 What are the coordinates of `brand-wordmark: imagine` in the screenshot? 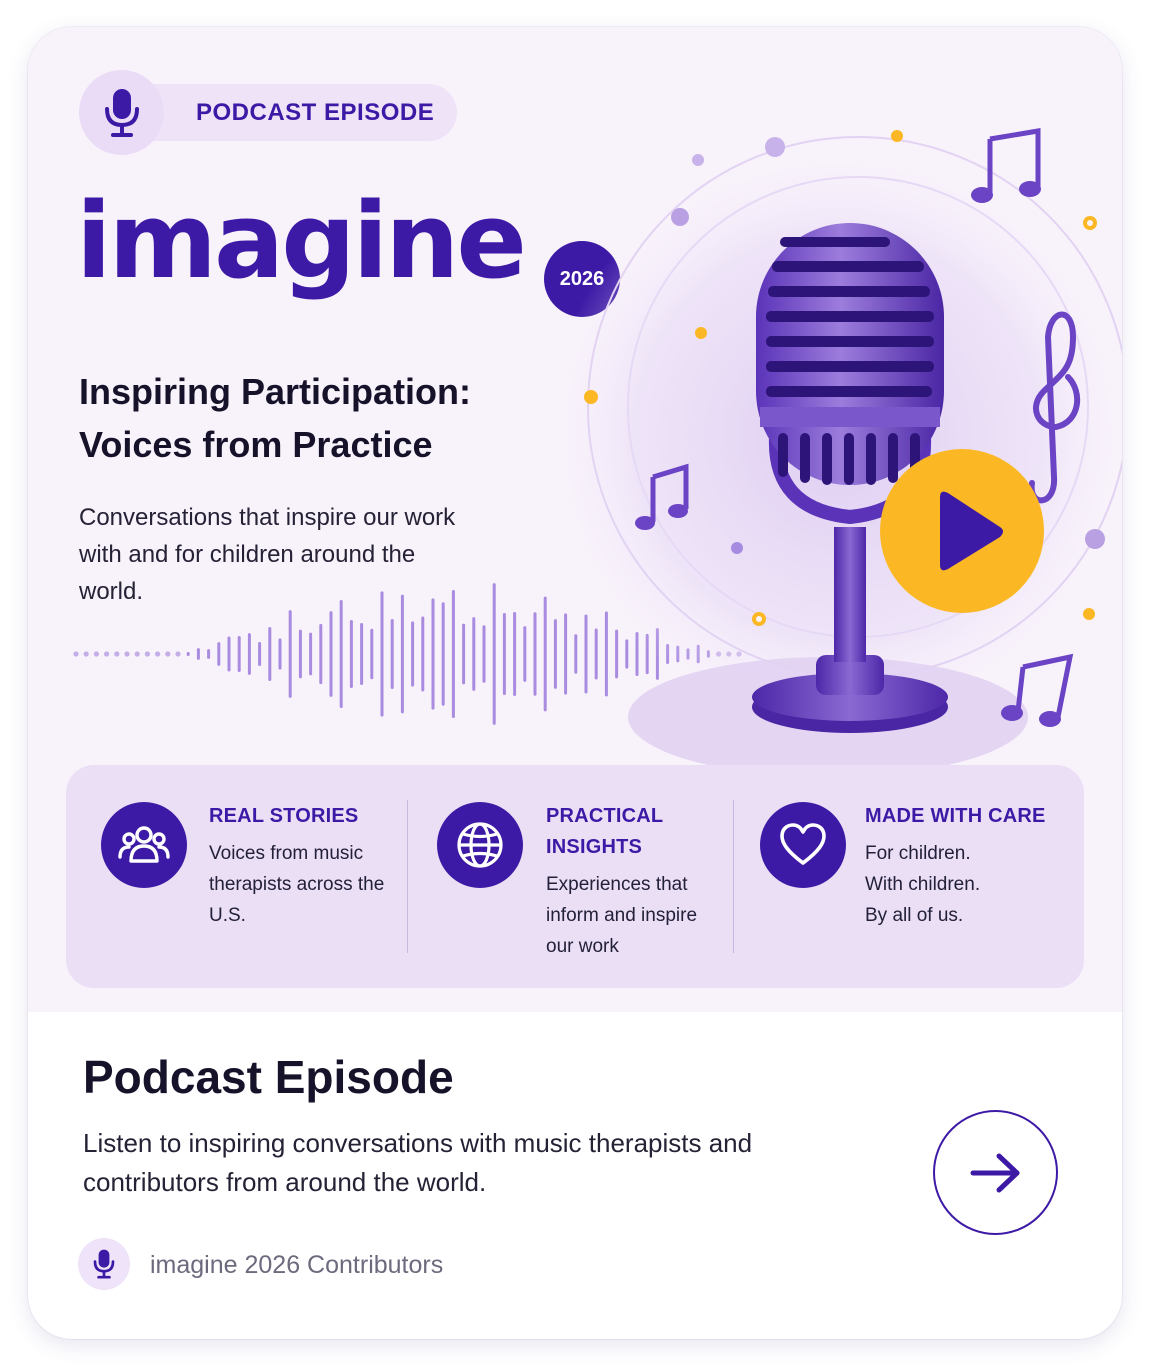 It's located at (301, 241).